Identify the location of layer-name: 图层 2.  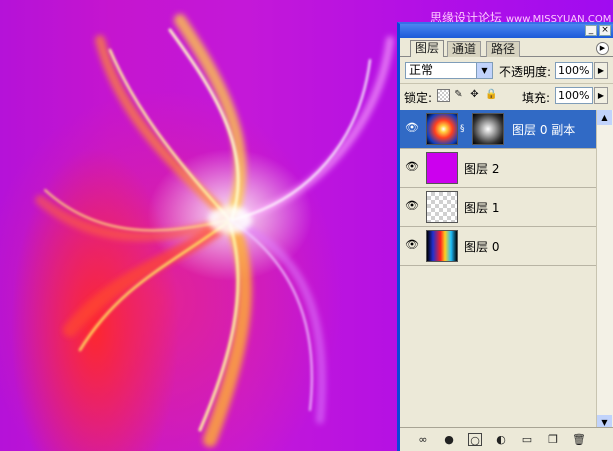
(482, 169).